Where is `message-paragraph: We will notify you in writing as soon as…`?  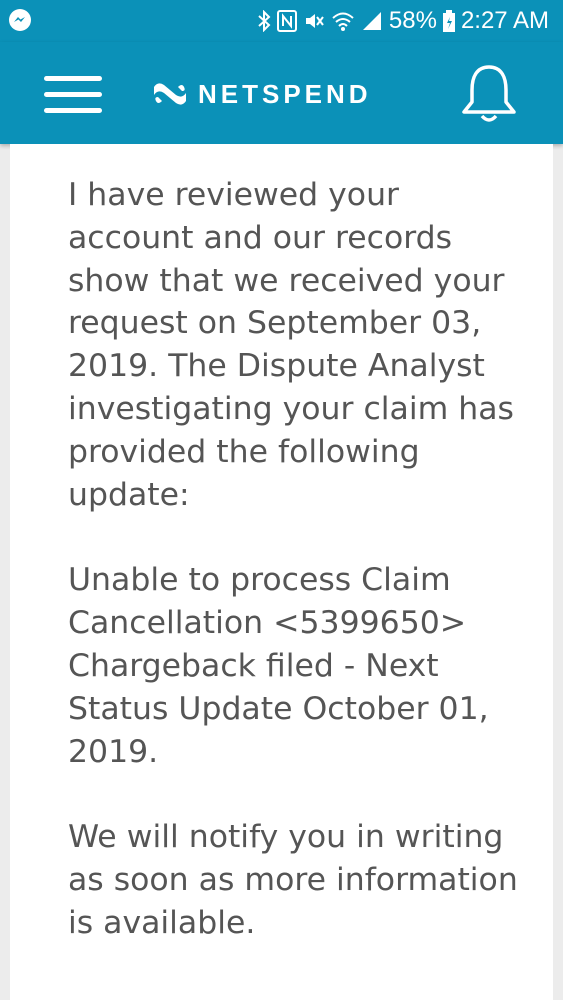 message-paragraph: We will notify you in writing as soon as… is located at coordinates (293, 880).